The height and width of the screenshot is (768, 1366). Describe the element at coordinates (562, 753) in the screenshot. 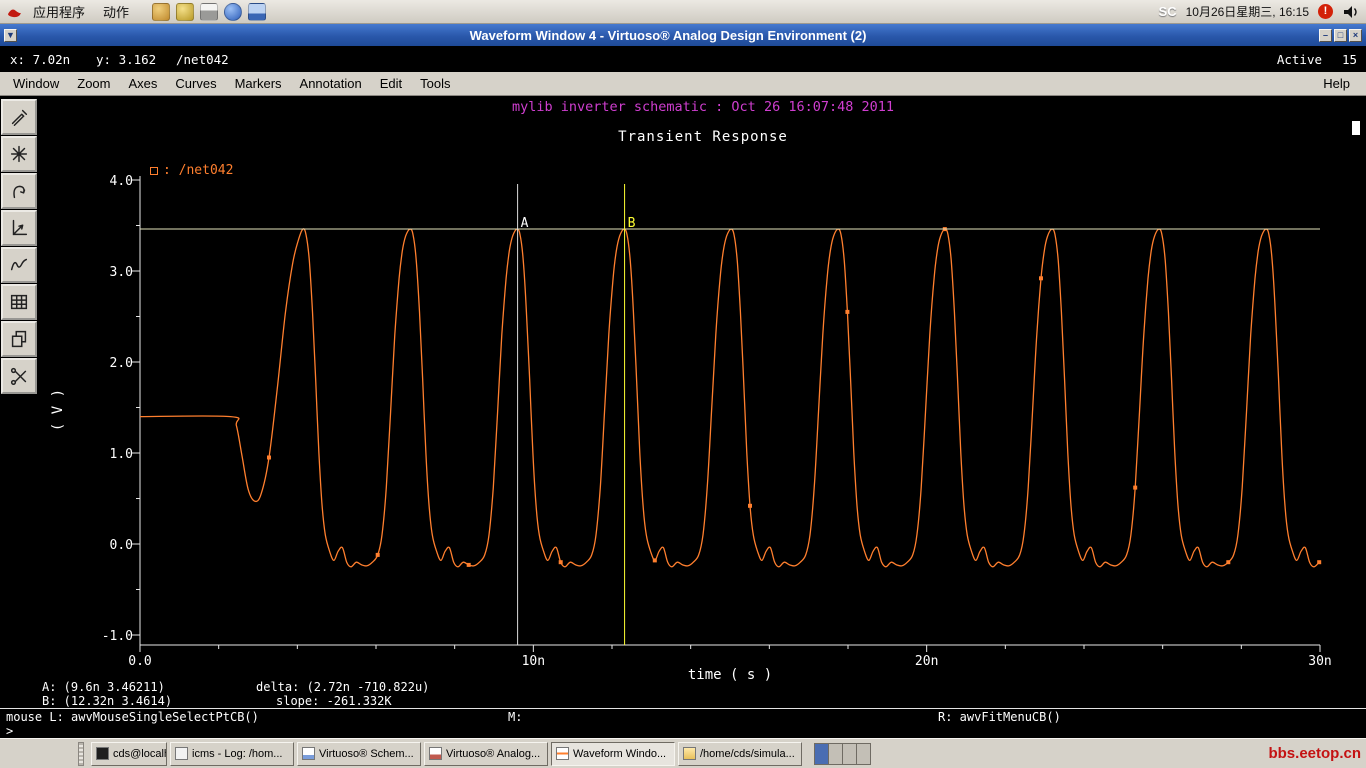

I see `waveform-window-icon` at that location.